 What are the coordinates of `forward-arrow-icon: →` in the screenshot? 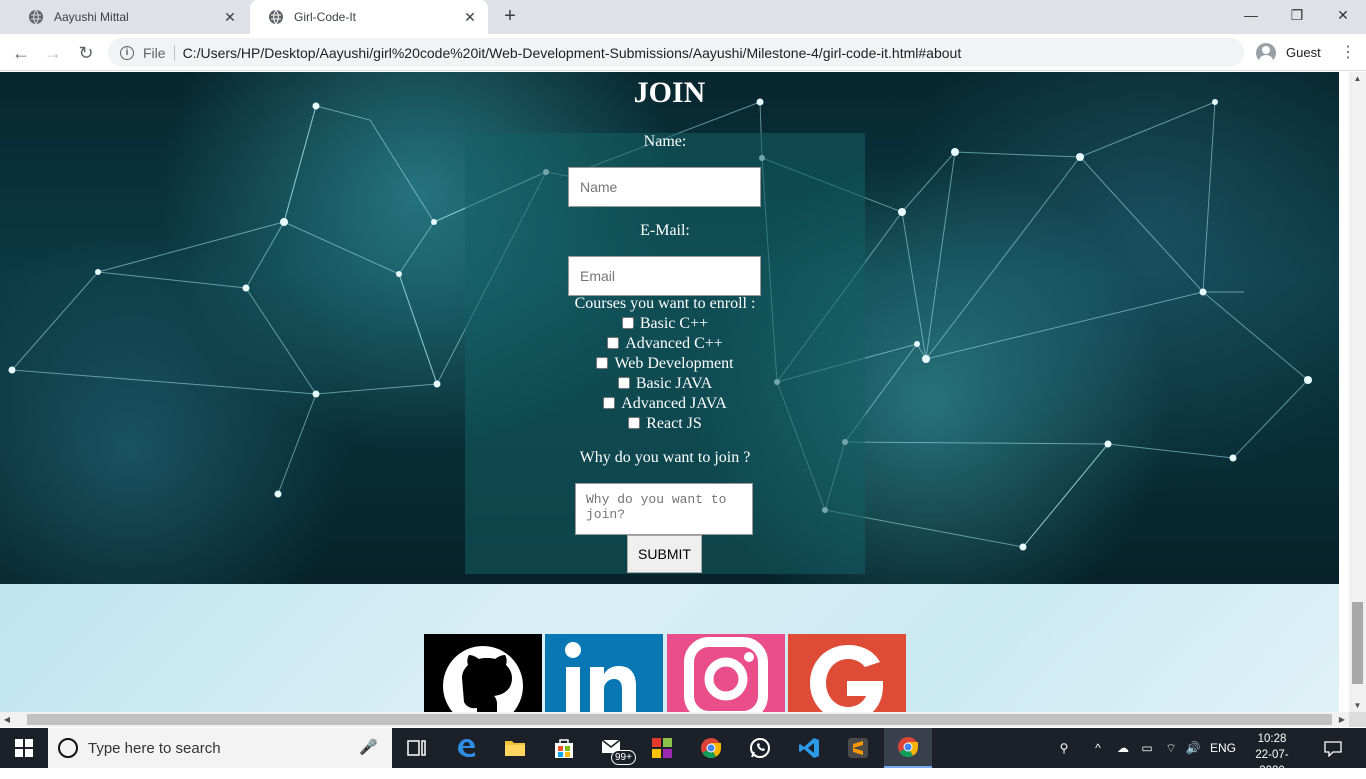 It's located at (53, 53).